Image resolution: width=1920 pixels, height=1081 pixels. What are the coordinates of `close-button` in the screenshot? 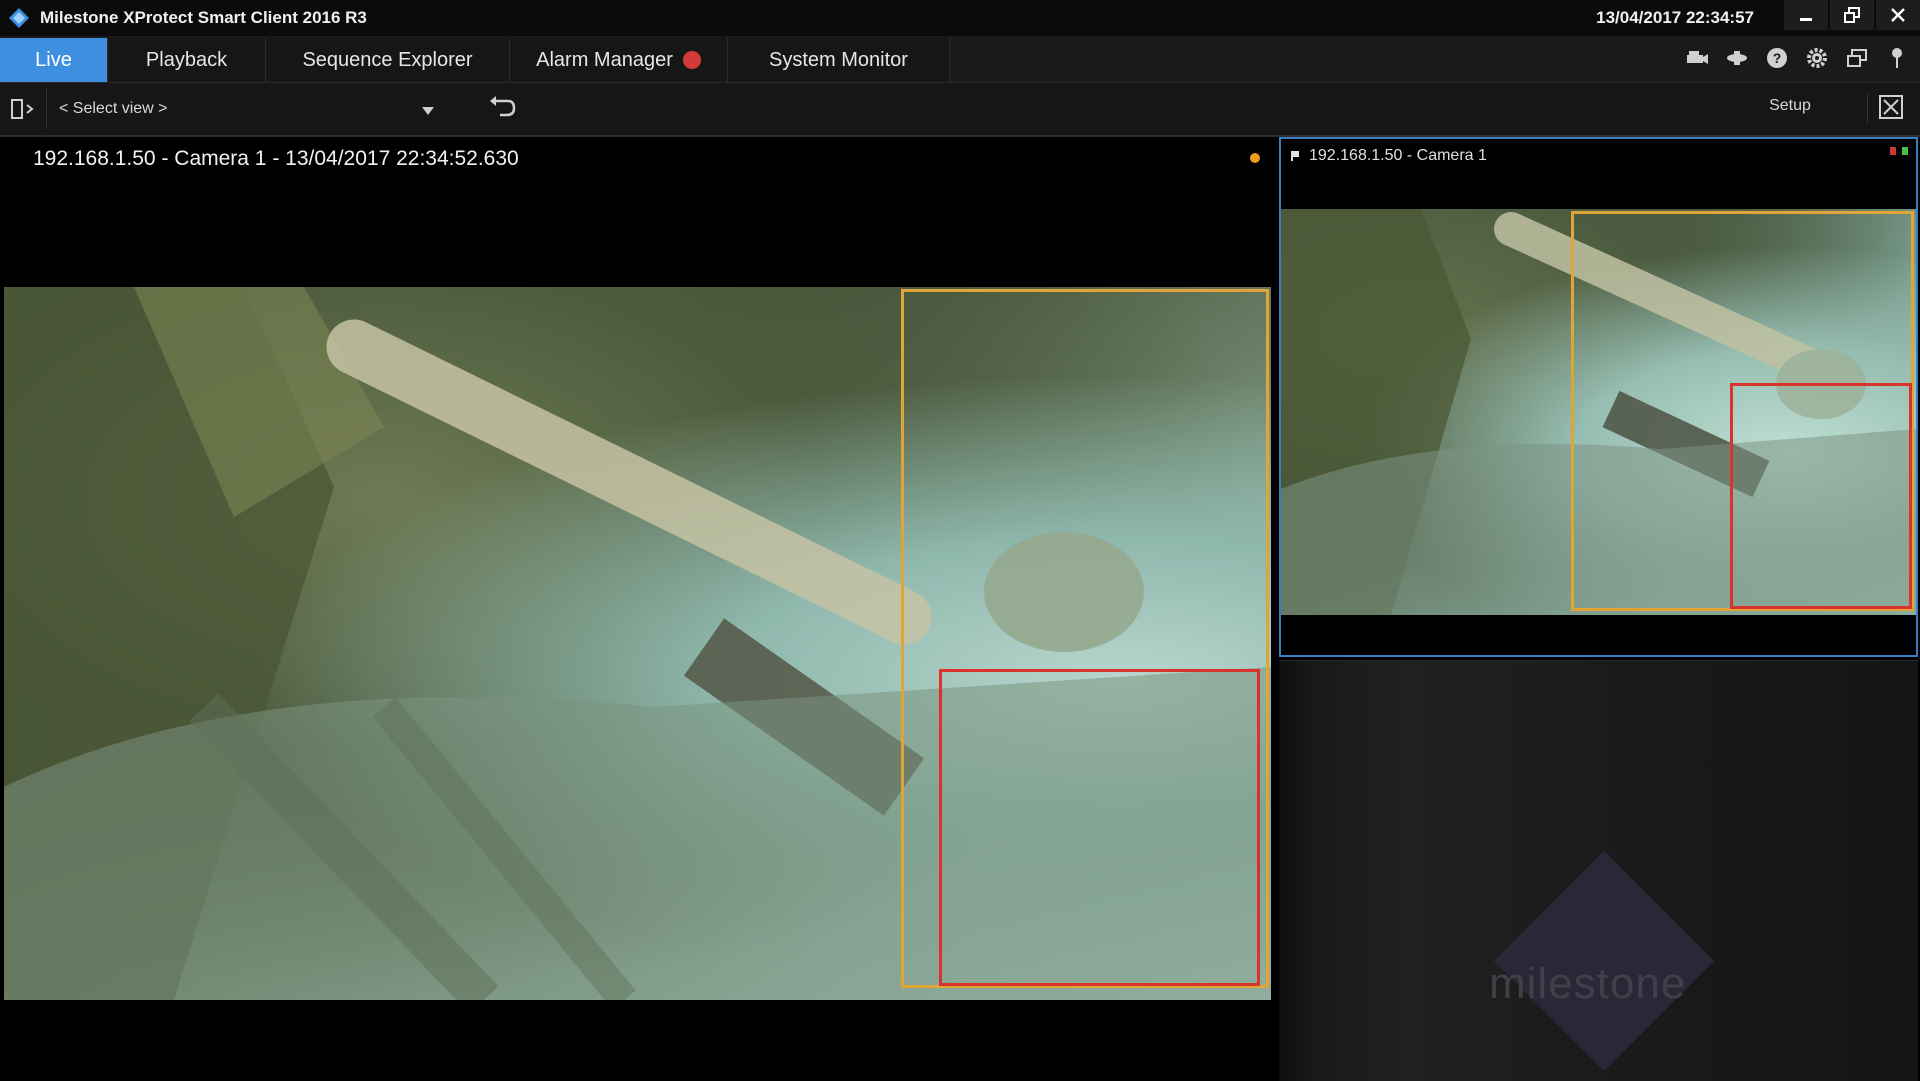 It's located at (1898, 15).